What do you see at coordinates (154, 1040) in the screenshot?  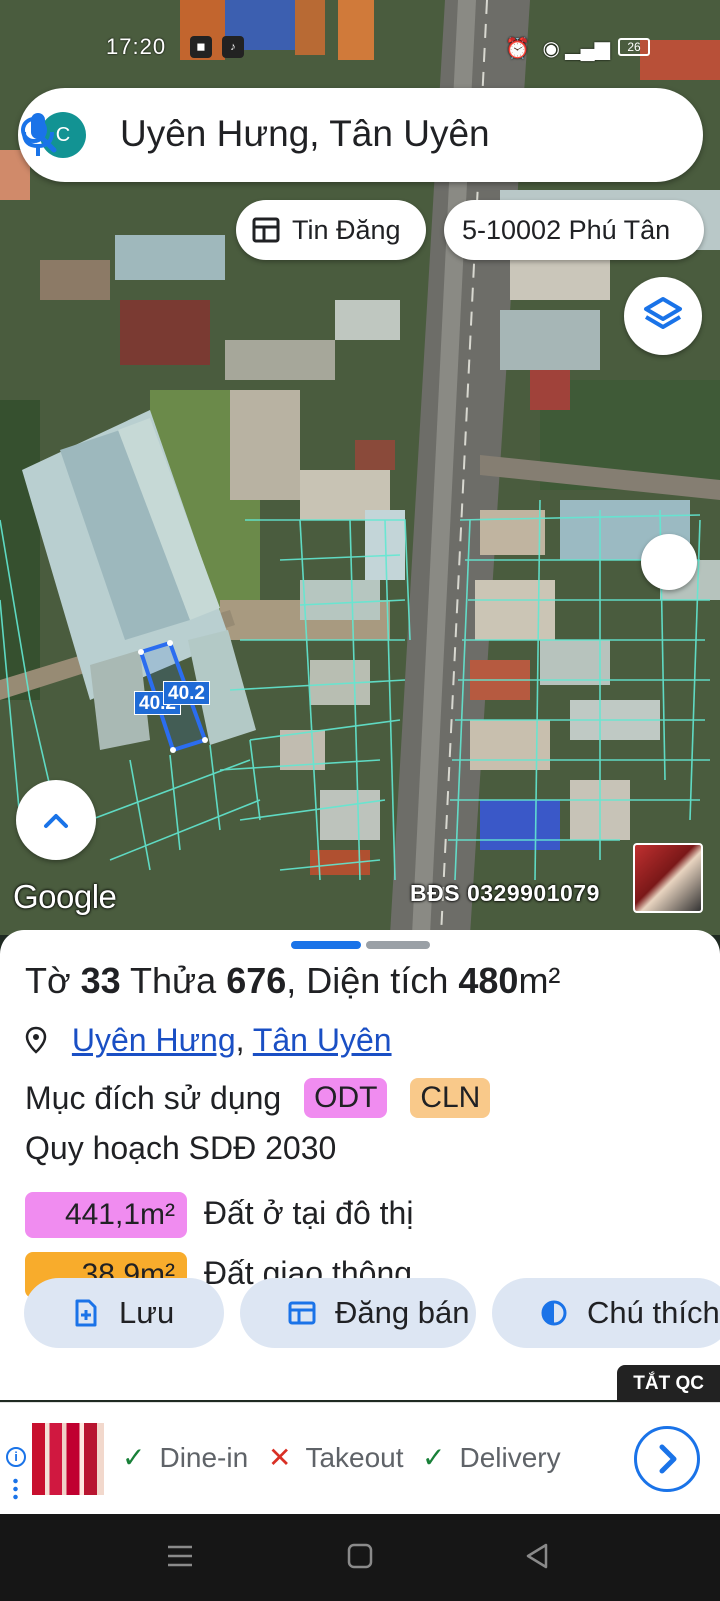 I see `ward-link: Uyên Hưng` at bounding box center [154, 1040].